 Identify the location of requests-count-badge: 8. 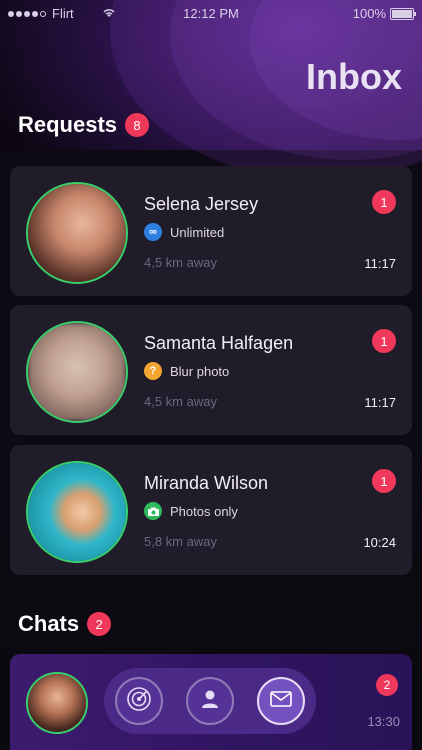
(137, 125).